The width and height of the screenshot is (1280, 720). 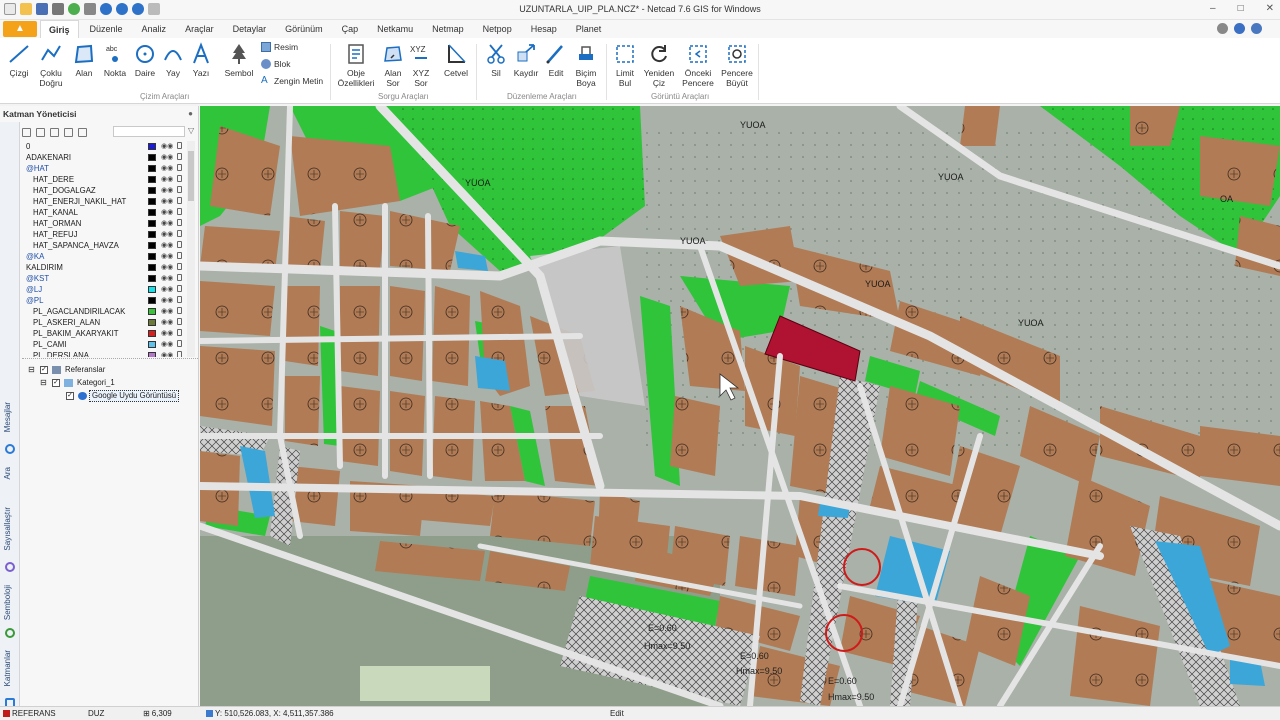 What do you see at coordinates (104, 245) in the screenshot?
I see `layer-row: HAT_SAPANCA_HAVZA ◉◉` at bounding box center [104, 245].